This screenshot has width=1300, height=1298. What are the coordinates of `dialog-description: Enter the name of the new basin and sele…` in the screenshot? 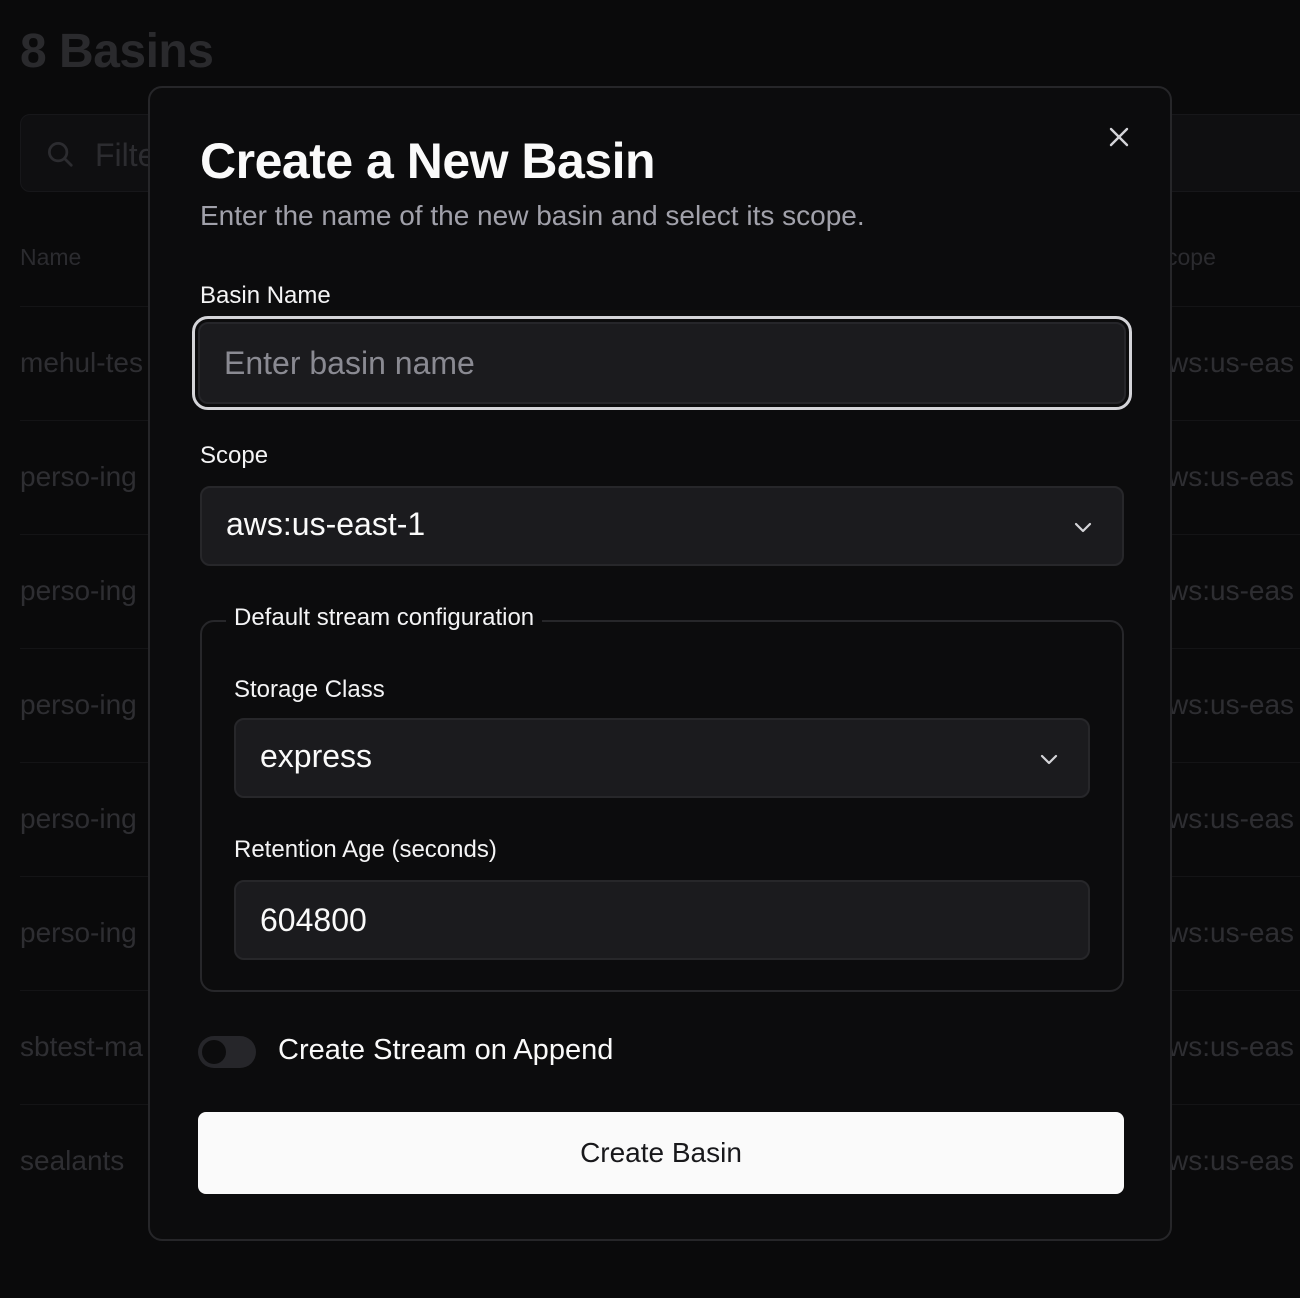 It's located at (532, 215).